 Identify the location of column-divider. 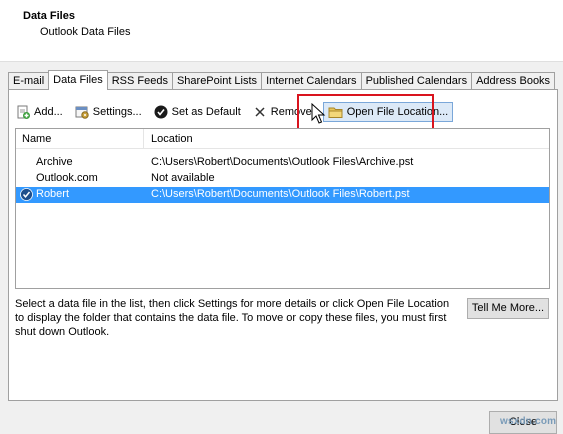
(143, 139).